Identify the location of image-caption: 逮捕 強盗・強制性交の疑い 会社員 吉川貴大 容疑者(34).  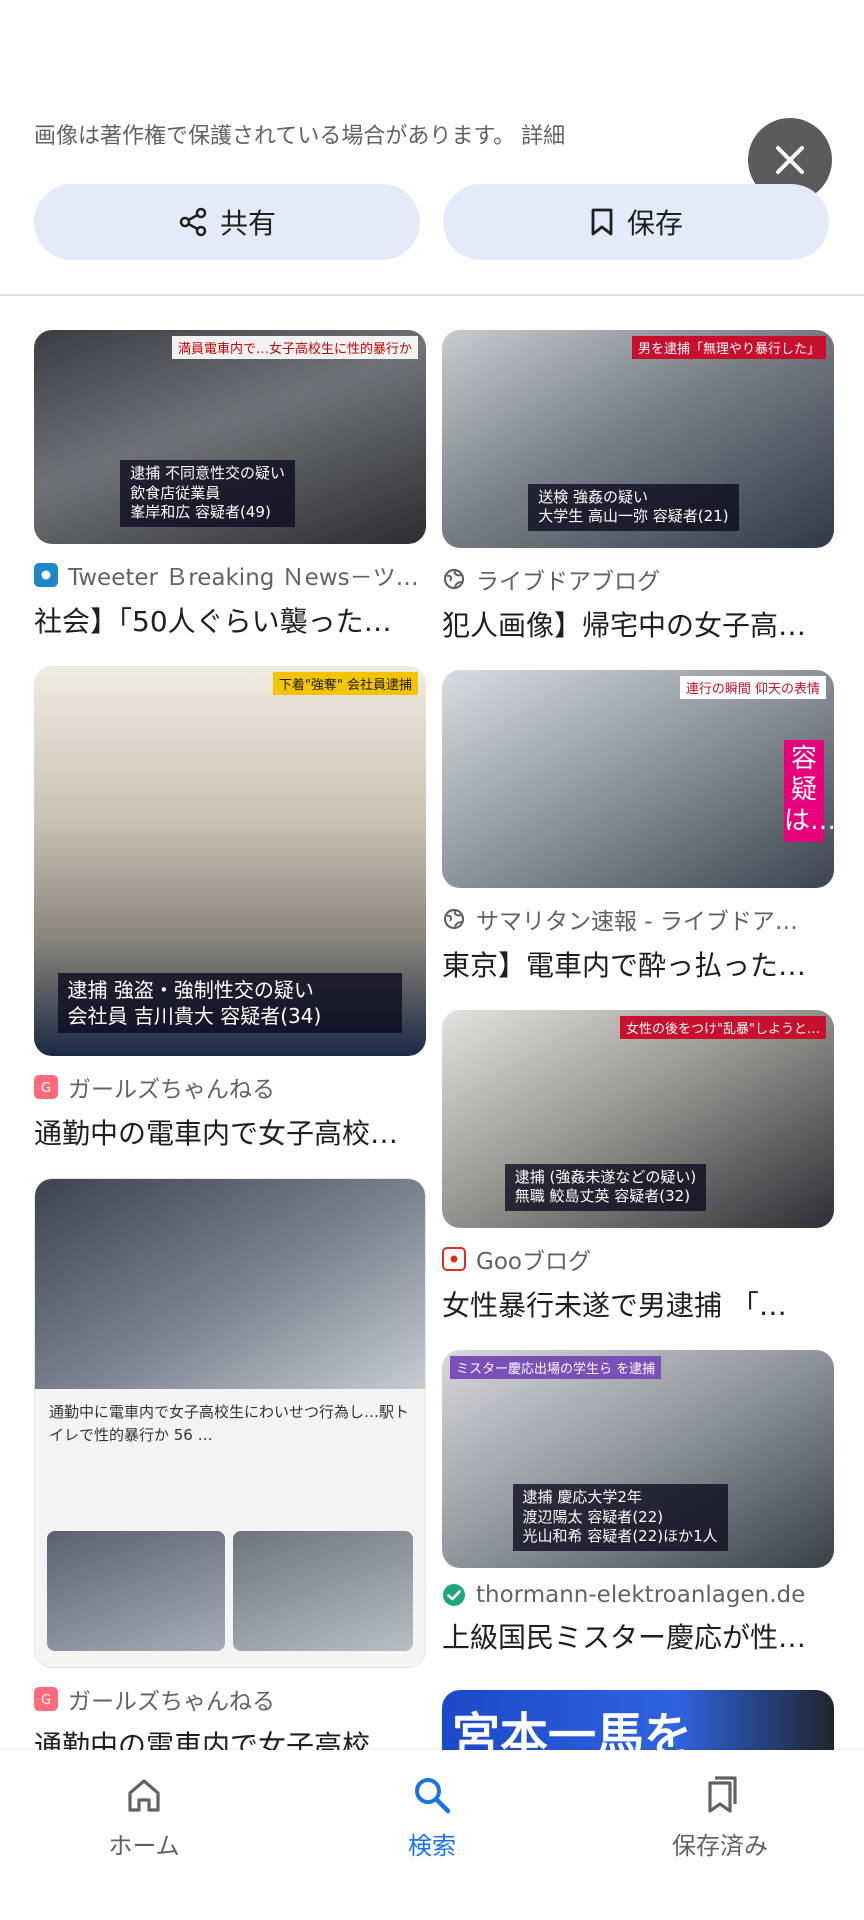
(230, 1002).